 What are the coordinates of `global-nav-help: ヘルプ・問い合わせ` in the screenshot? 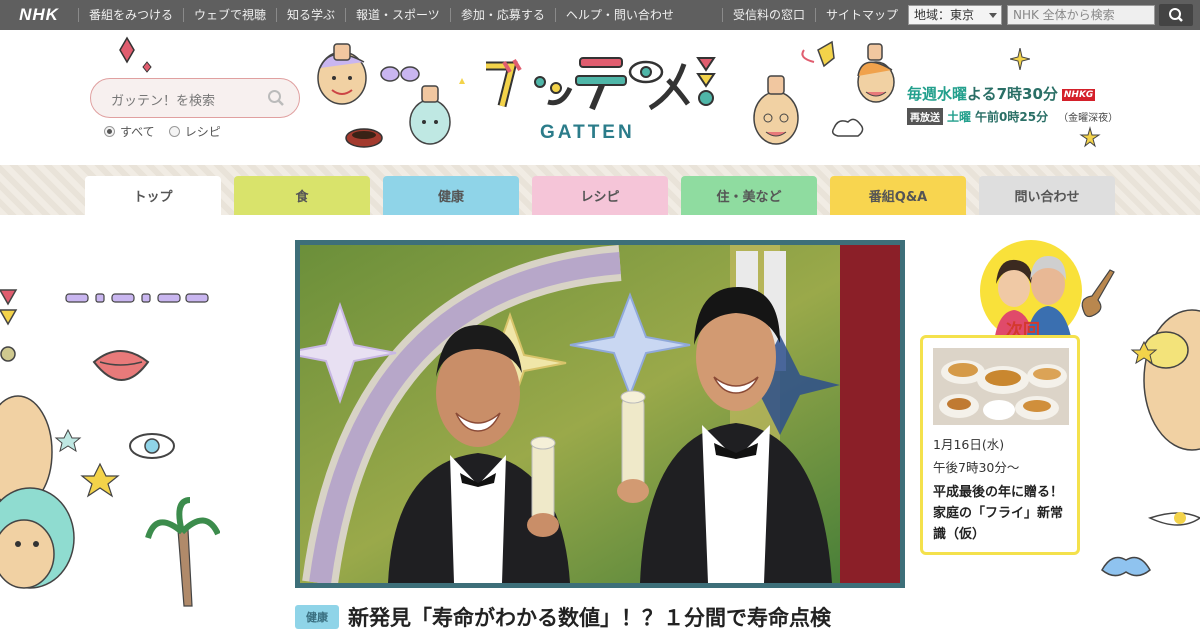 It's located at (619, 15).